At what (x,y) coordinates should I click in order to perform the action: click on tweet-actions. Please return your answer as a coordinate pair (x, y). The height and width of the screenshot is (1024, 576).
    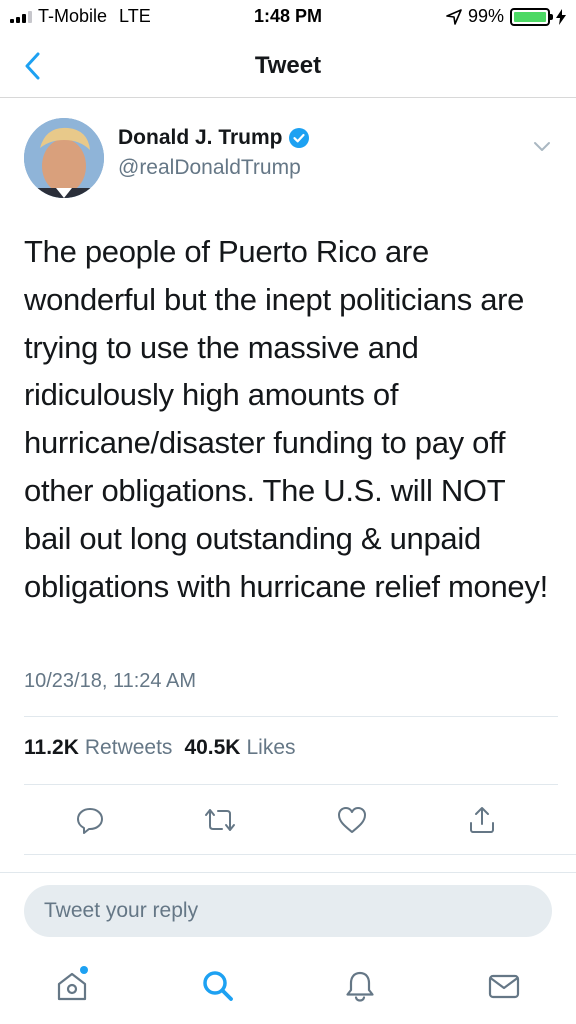
    Looking at the image, I should click on (288, 820).